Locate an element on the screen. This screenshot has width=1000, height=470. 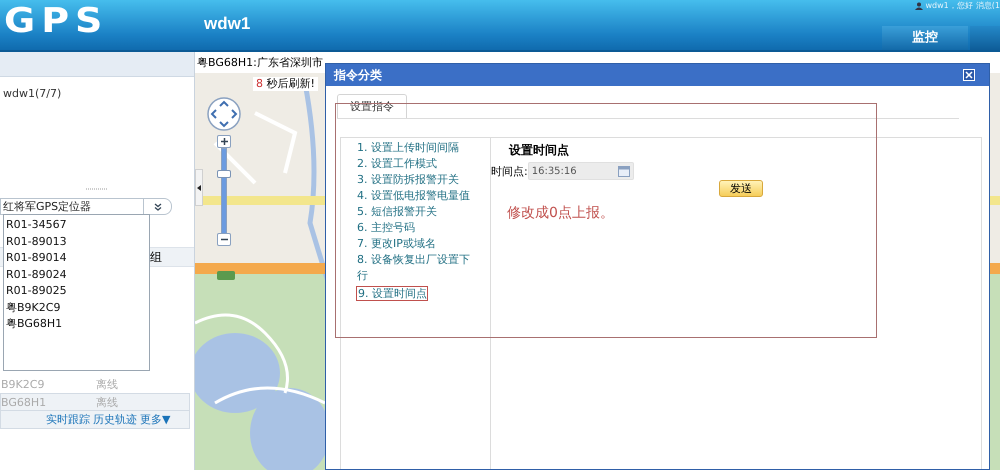
command-item: 2. 设置工作模式 is located at coordinates (417, 164).